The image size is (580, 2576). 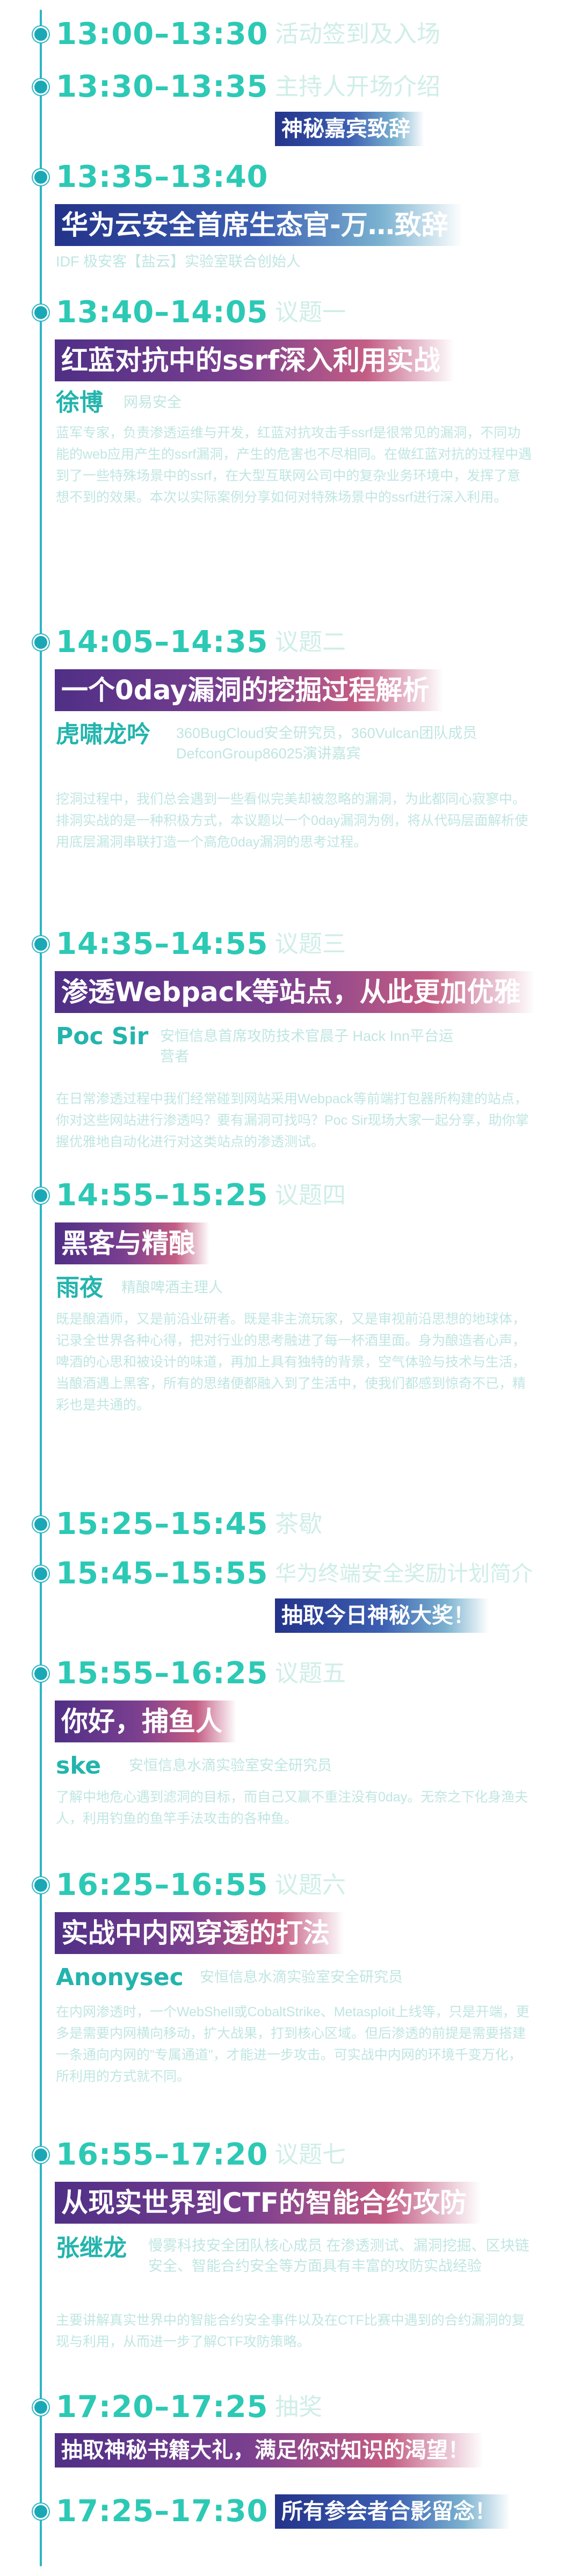 I want to click on session-label: 议题六, so click(x=311, y=1885).